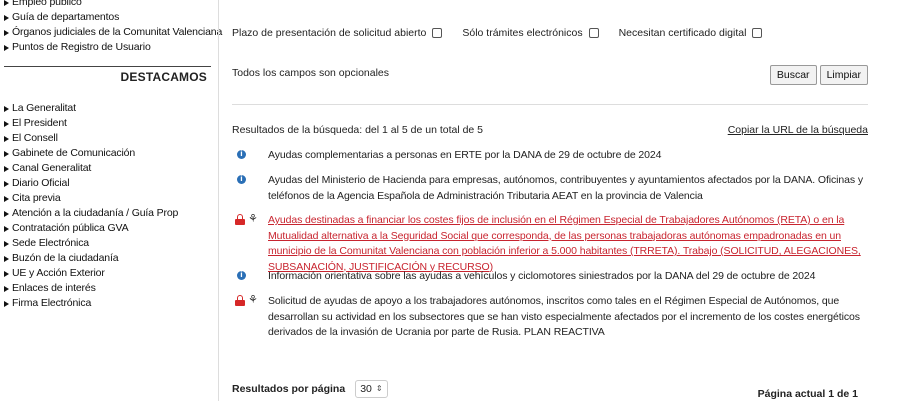 The width and height of the screenshot is (897, 401). What do you see at coordinates (593, 33) in the screenshot?
I see `electronic-only-checkbox` at bounding box center [593, 33].